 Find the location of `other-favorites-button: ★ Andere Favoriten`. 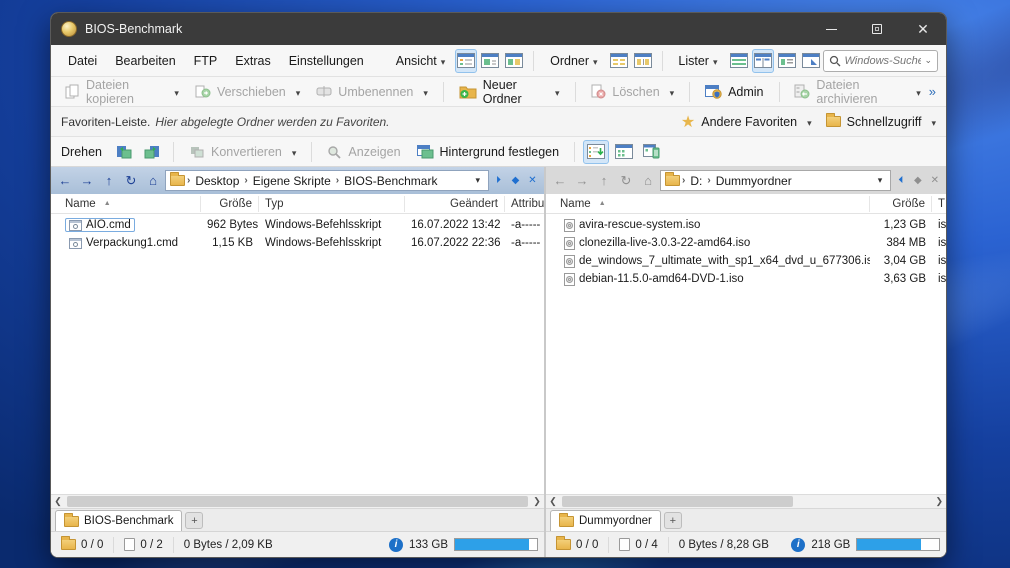

other-favorites-button: ★ Andere Favoriten is located at coordinates (746, 122).